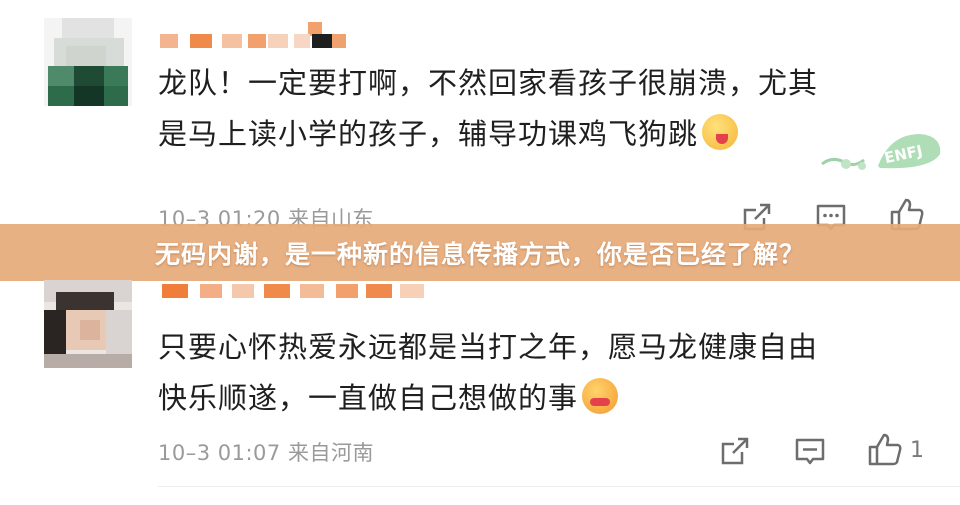 This screenshot has height=505, width=960. I want to click on thumbs-up-icon, so click(885, 449).